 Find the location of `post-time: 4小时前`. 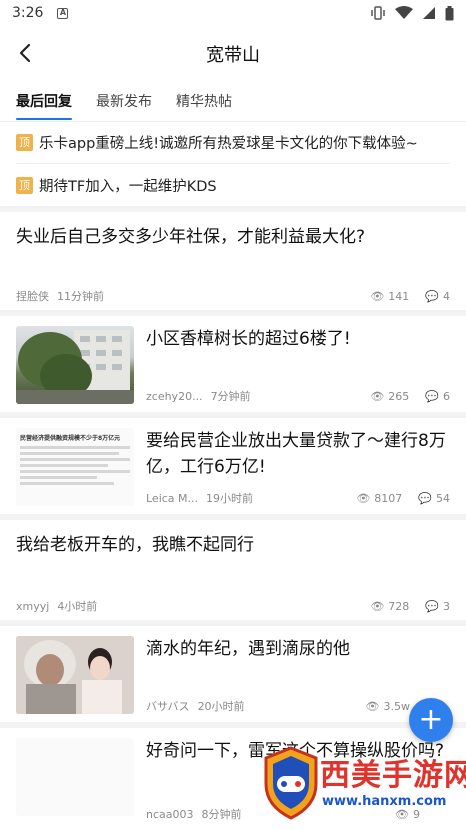

post-time: 4小时前 is located at coordinates (77, 606).